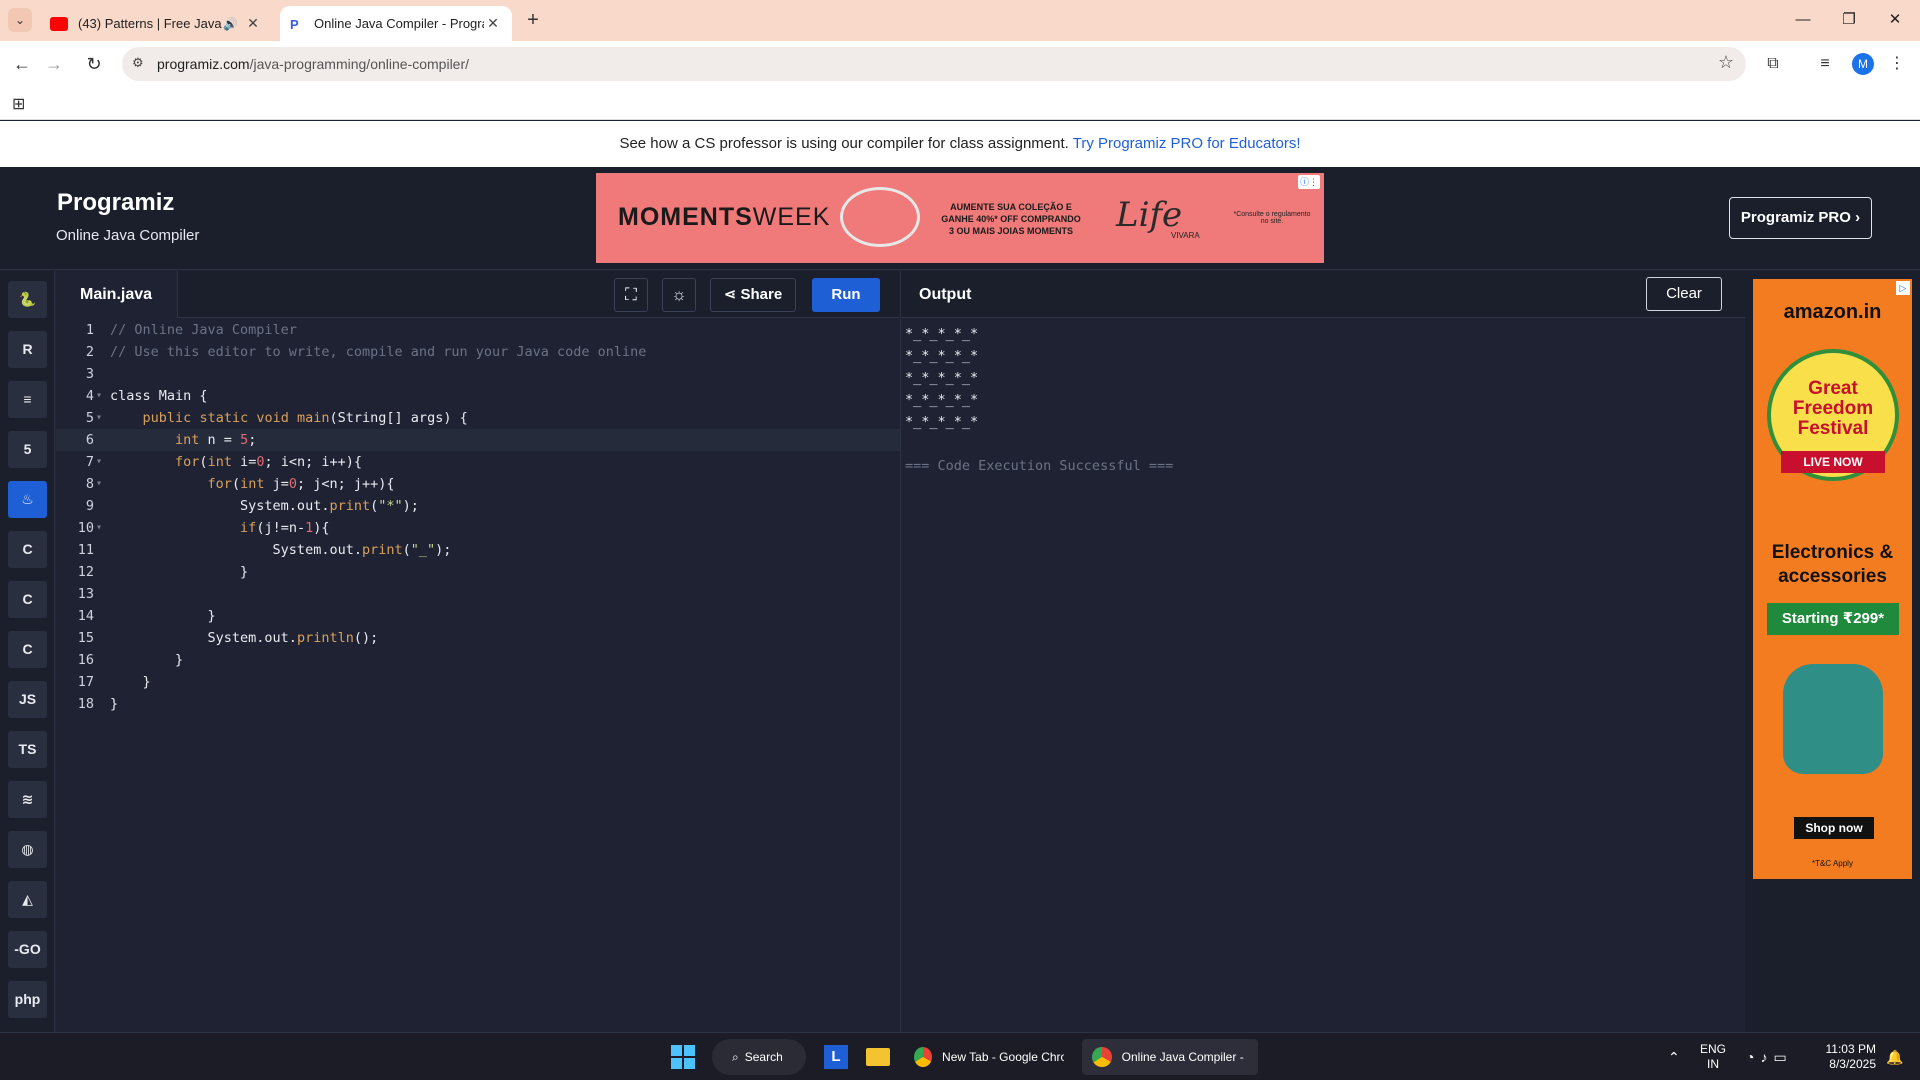 The image size is (1920, 1080). I want to click on language-rust-button: ◍, so click(27, 849).